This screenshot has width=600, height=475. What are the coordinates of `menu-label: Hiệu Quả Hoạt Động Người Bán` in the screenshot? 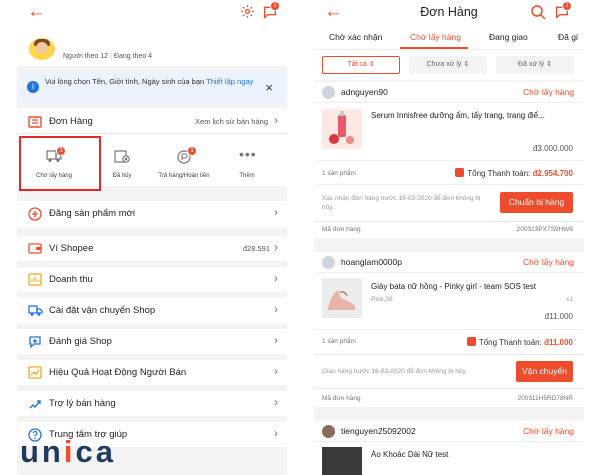 It's located at (118, 372).